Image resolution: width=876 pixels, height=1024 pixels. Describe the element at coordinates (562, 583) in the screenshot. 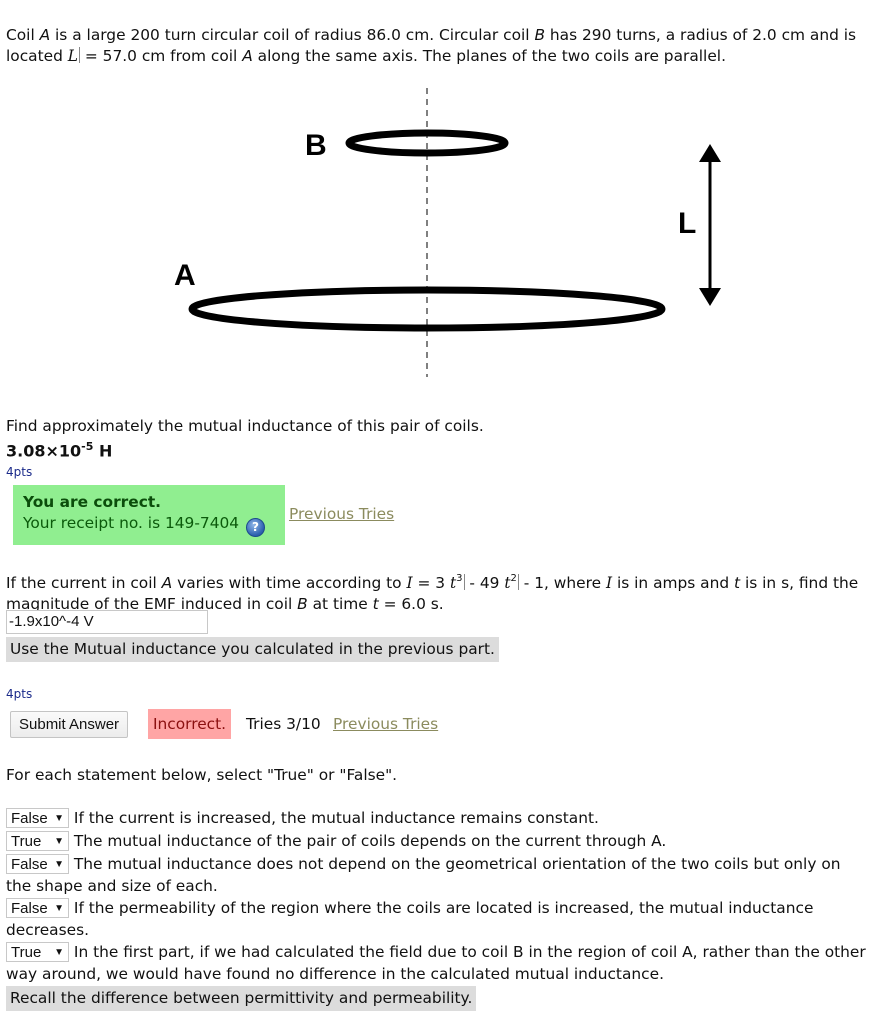

I see `text: - 1, where` at that location.